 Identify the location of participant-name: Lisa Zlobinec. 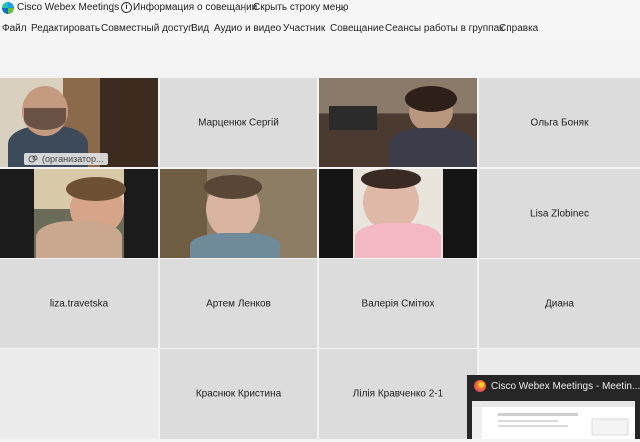
(559, 213).